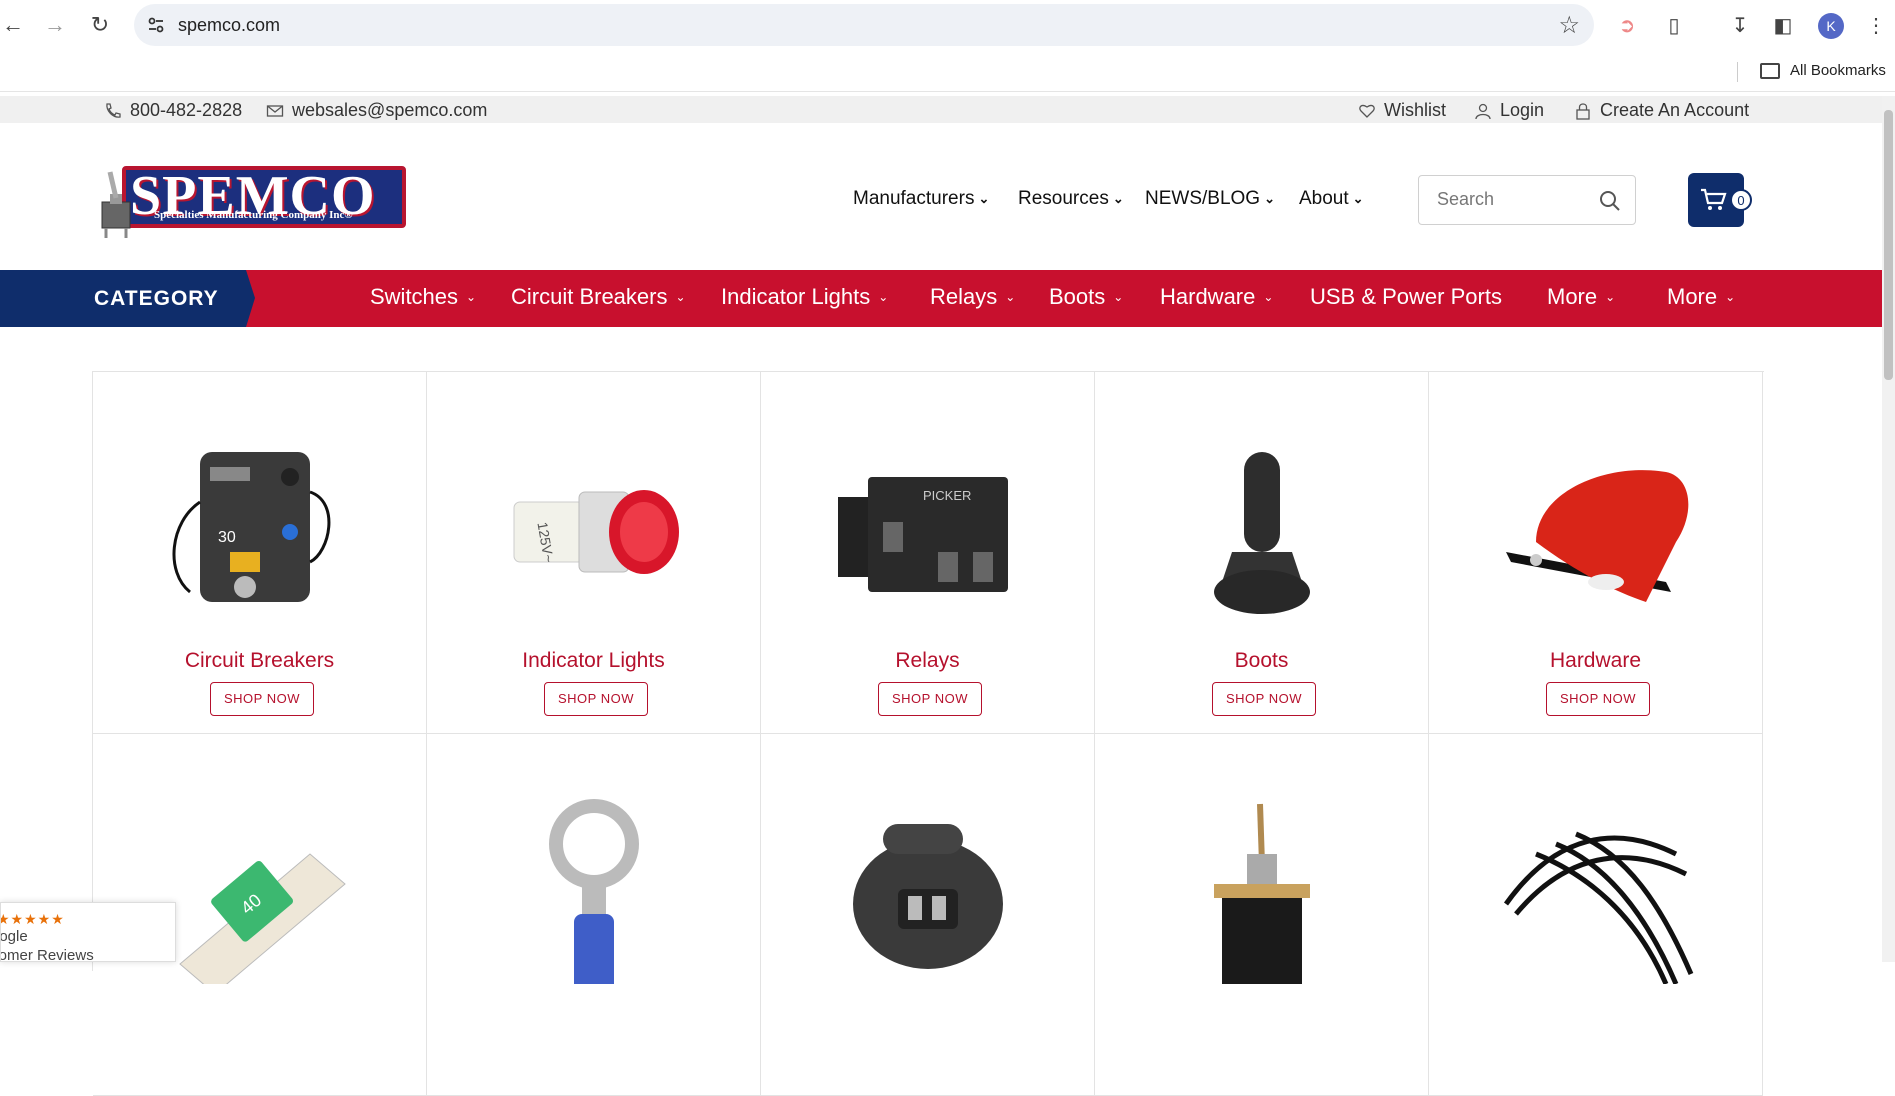 The image size is (1895, 1096). Describe the element at coordinates (1831, 26) in the screenshot. I see `profile-avatar: K` at that location.